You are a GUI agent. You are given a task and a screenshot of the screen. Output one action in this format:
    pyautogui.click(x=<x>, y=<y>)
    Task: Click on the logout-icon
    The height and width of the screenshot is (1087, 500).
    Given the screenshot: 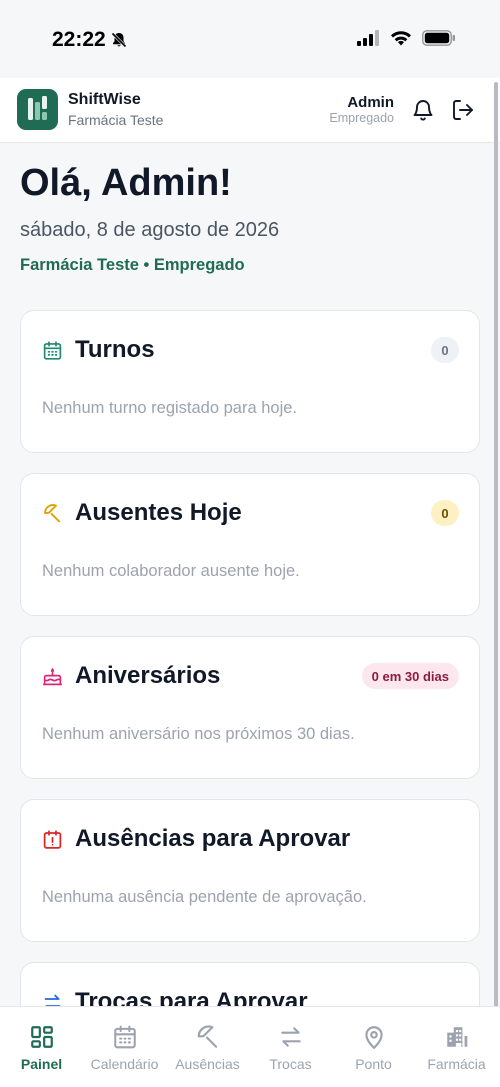 What is the action you would take?
    pyautogui.click(x=463, y=110)
    